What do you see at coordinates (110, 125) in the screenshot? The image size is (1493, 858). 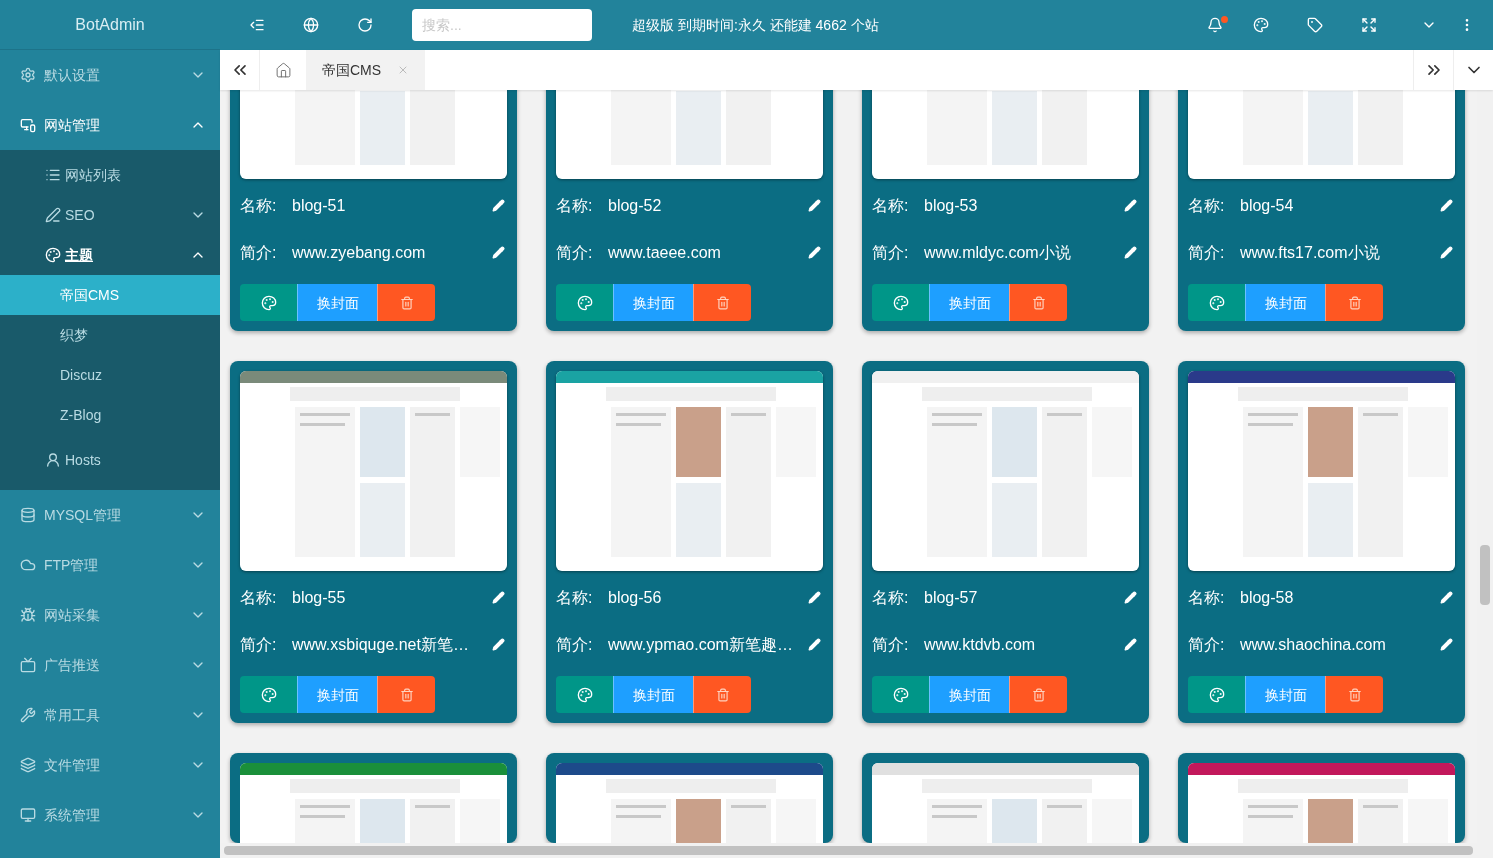 I see `menu-item: 网站管理` at bounding box center [110, 125].